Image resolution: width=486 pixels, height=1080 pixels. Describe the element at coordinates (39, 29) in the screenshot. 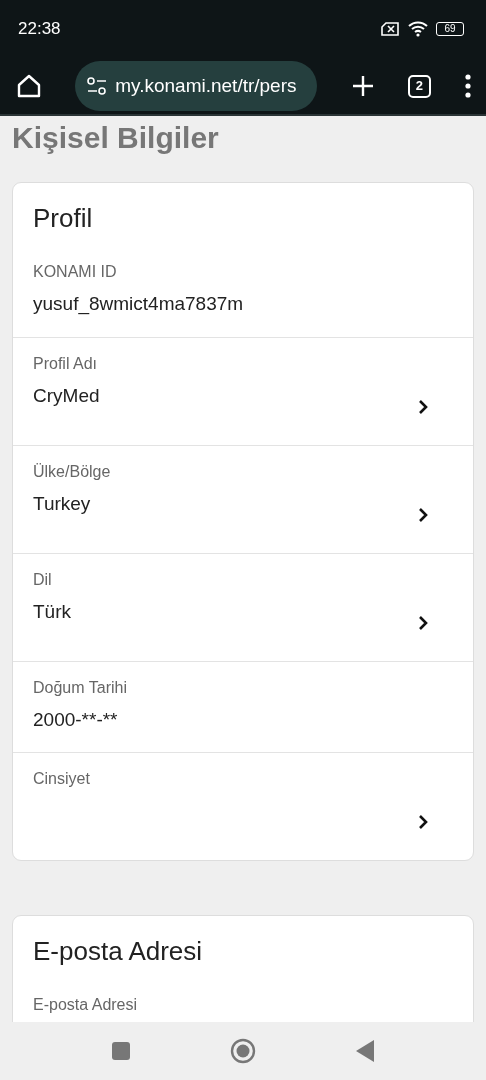

I see `status-time: 22:38` at that location.